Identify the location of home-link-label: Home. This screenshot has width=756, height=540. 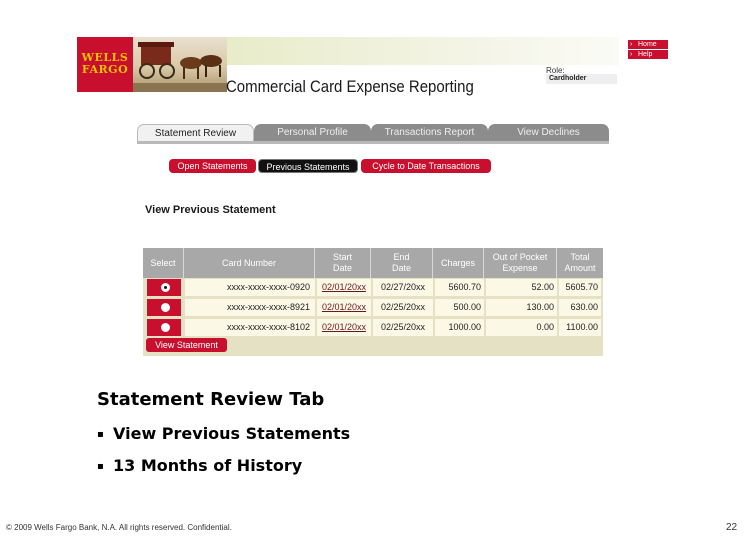
(647, 44).